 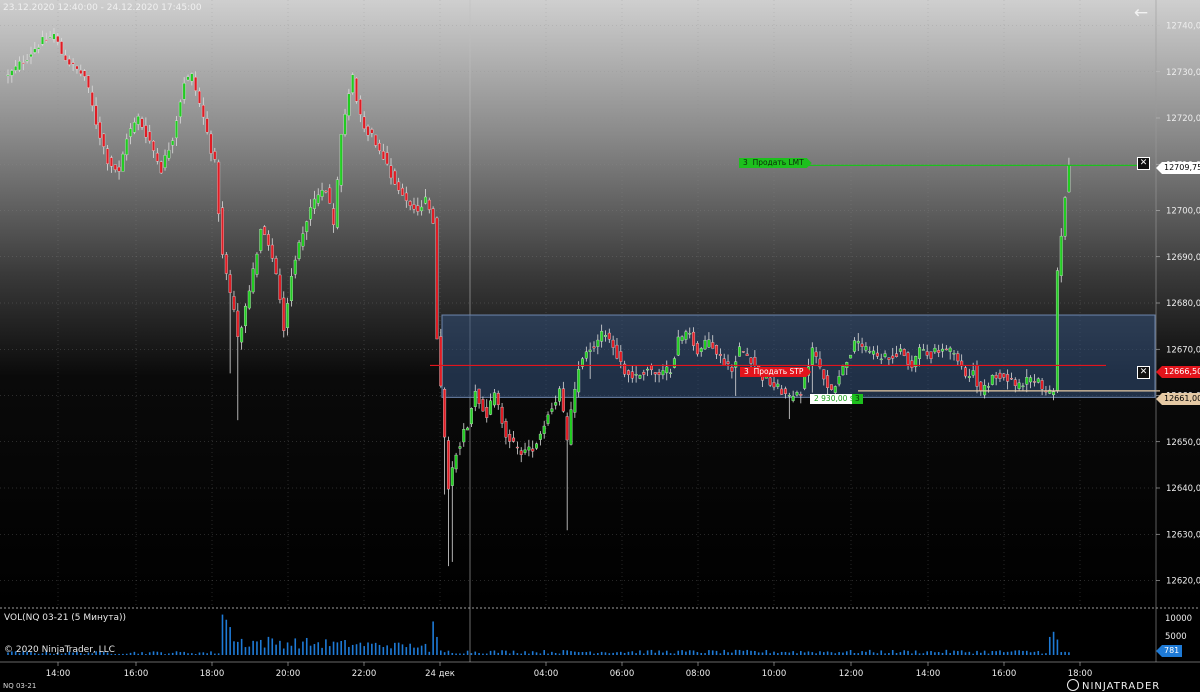 What do you see at coordinates (19, 686) in the screenshot?
I see `instrument-tab: NQ 03-21` at bounding box center [19, 686].